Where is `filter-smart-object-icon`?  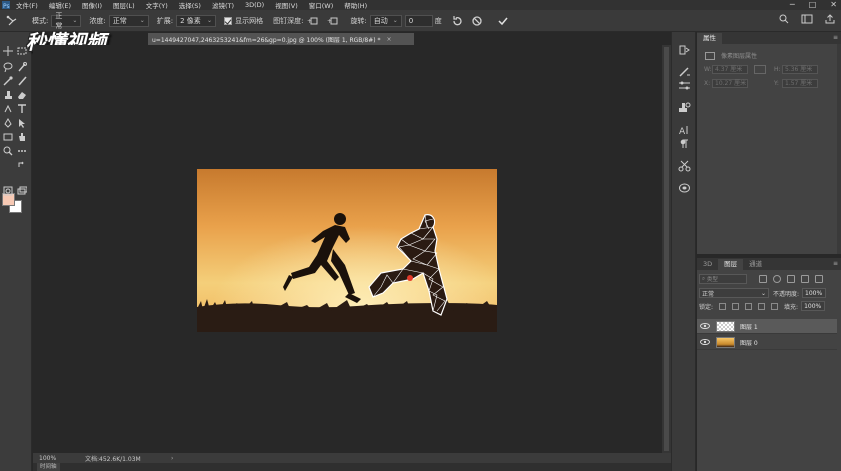 filter-smart-object-icon is located at coordinates (819, 279).